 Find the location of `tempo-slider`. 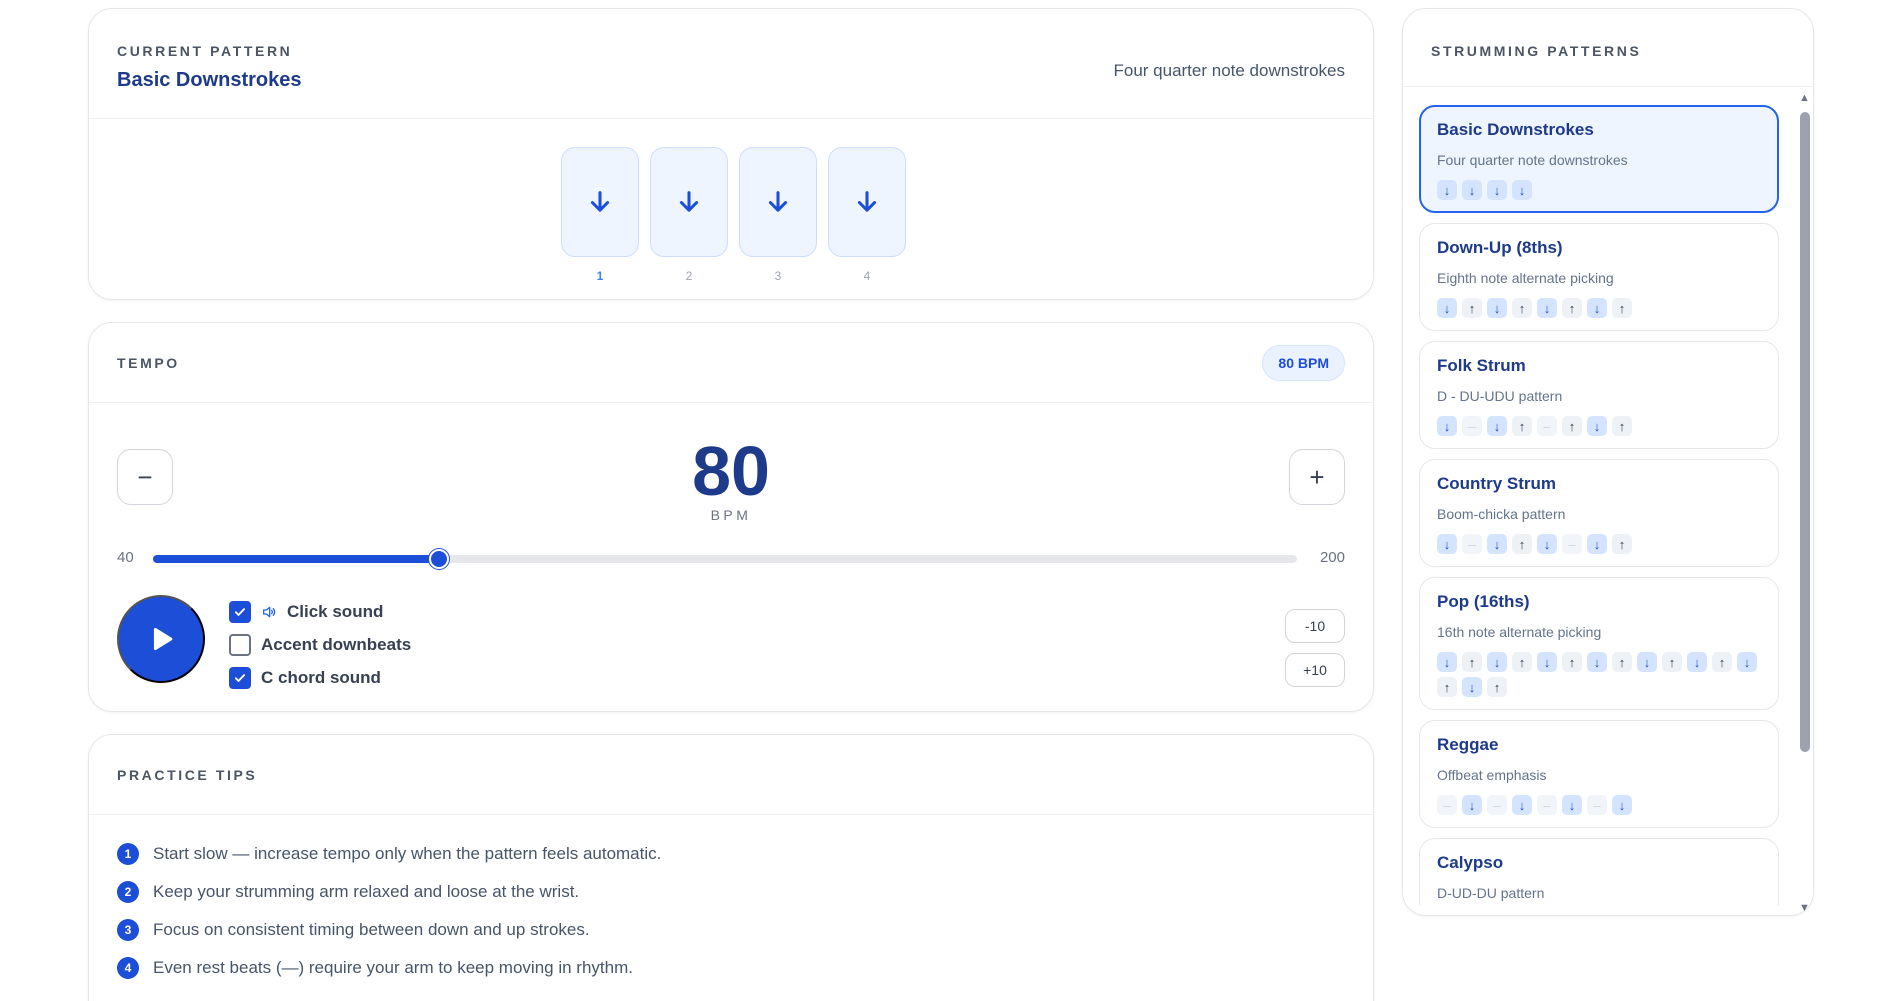

tempo-slider is located at coordinates (725, 559).